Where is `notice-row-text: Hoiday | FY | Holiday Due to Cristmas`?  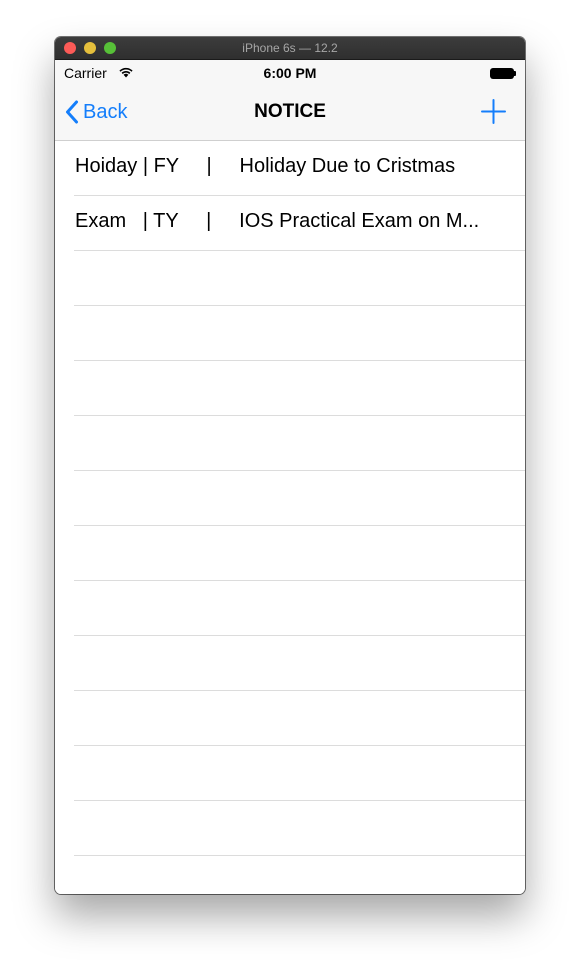 notice-row-text: Hoiday | FY | Holiday Due to Cristmas is located at coordinates (265, 166).